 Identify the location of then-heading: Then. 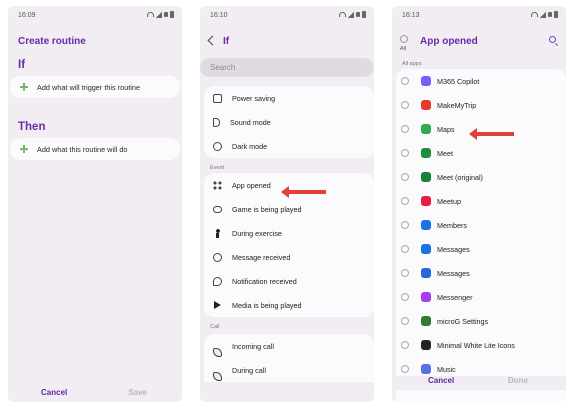
(32, 127).